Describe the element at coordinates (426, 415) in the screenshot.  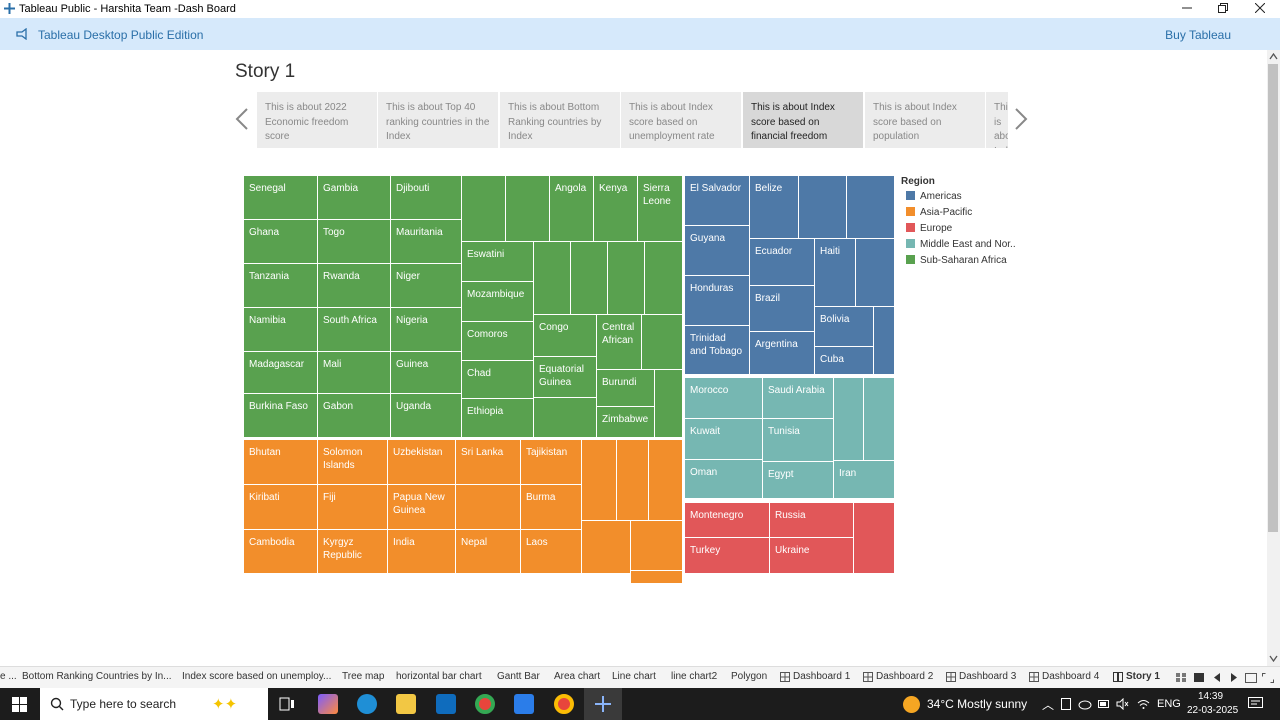
I see `tile-uganda: Uganda` at that location.